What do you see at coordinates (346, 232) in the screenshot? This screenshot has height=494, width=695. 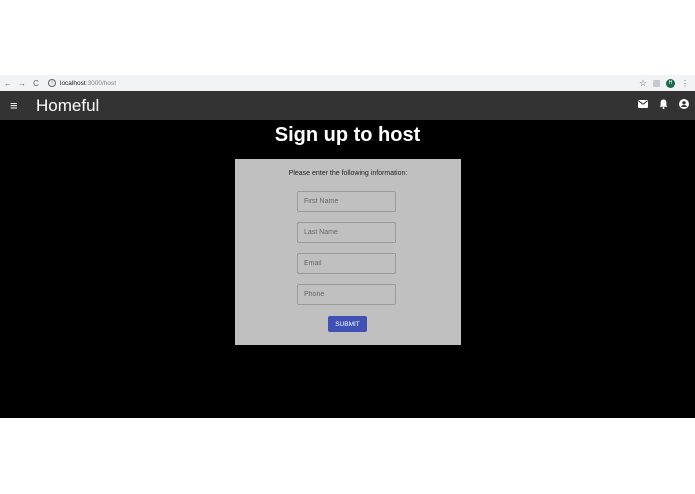 I see `last-name-field` at bounding box center [346, 232].